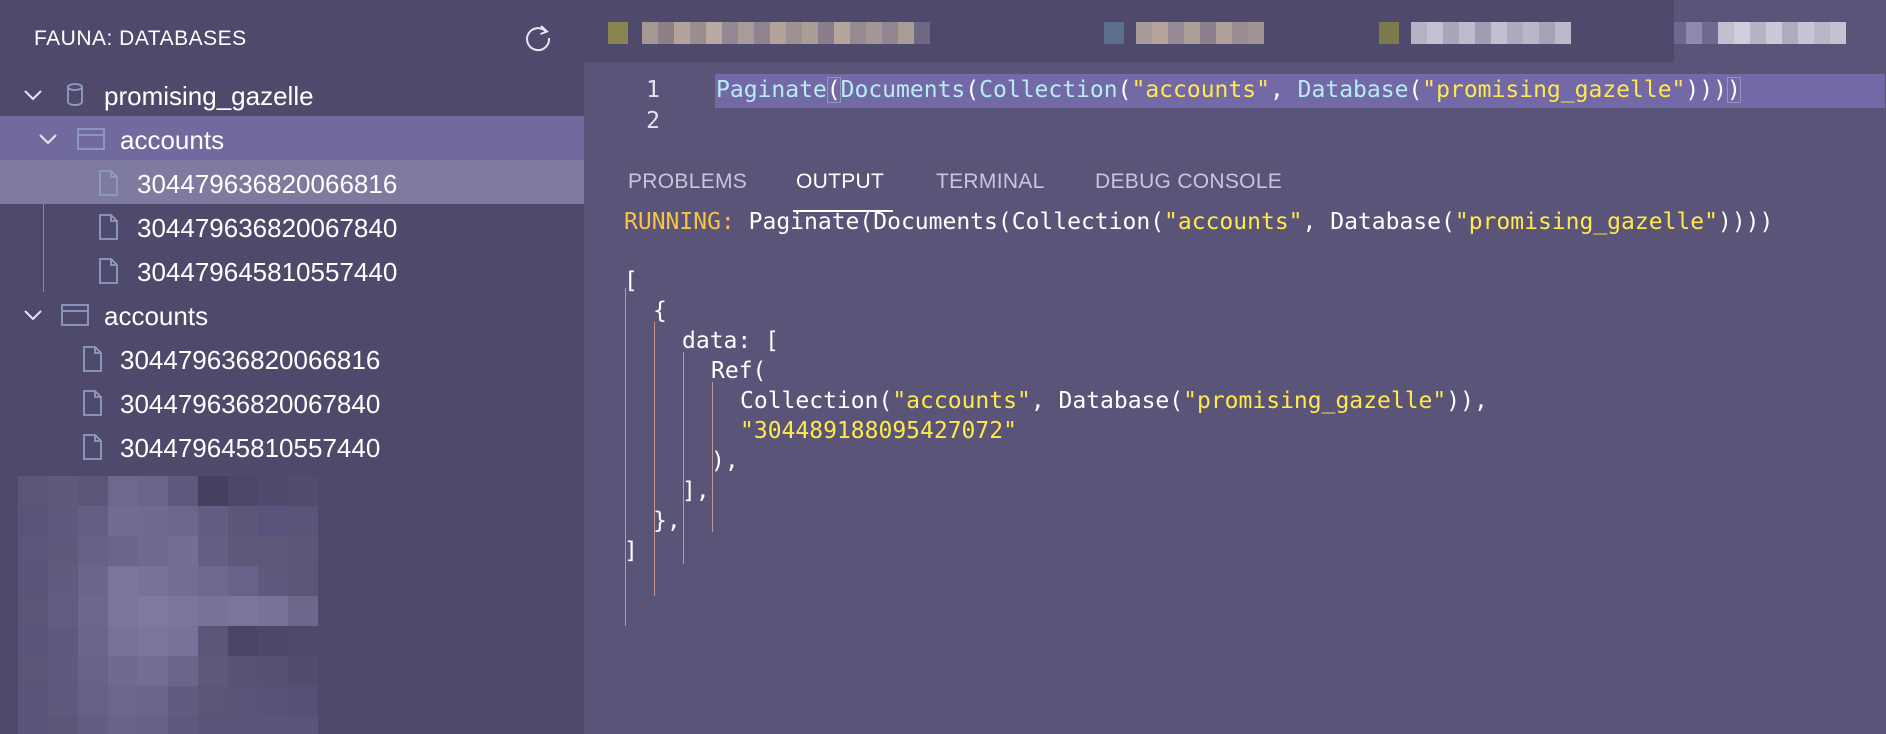  I want to click on output-line: "304489188095427072", so click(878, 431).